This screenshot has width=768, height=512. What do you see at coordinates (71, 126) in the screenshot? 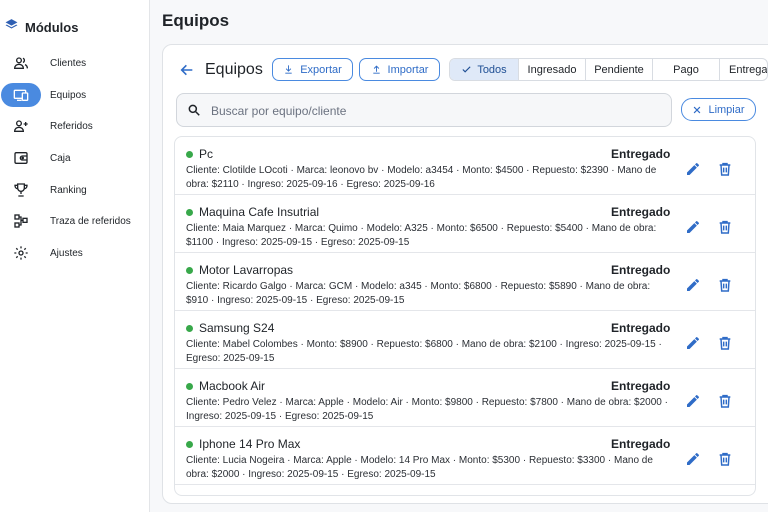
I see `sidebar-item-label: Referidos` at bounding box center [71, 126].